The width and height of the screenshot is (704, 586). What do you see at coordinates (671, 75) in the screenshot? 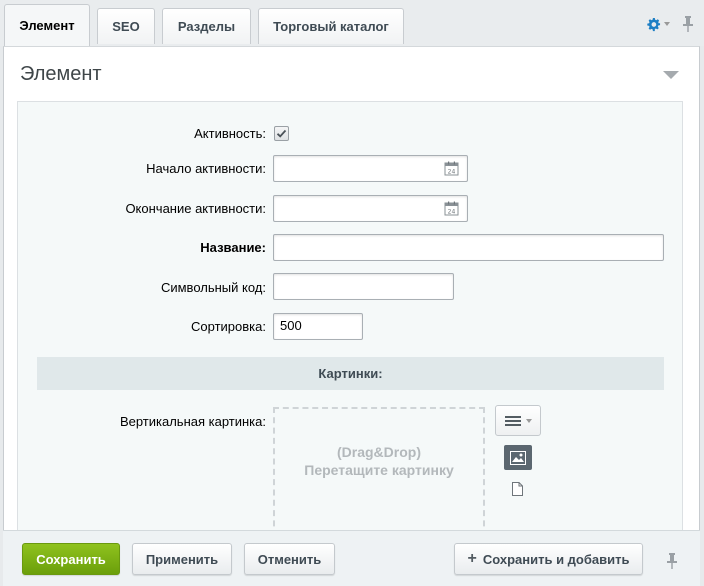
I see `collapse-toggle-icon` at bounding box center [671, 75].